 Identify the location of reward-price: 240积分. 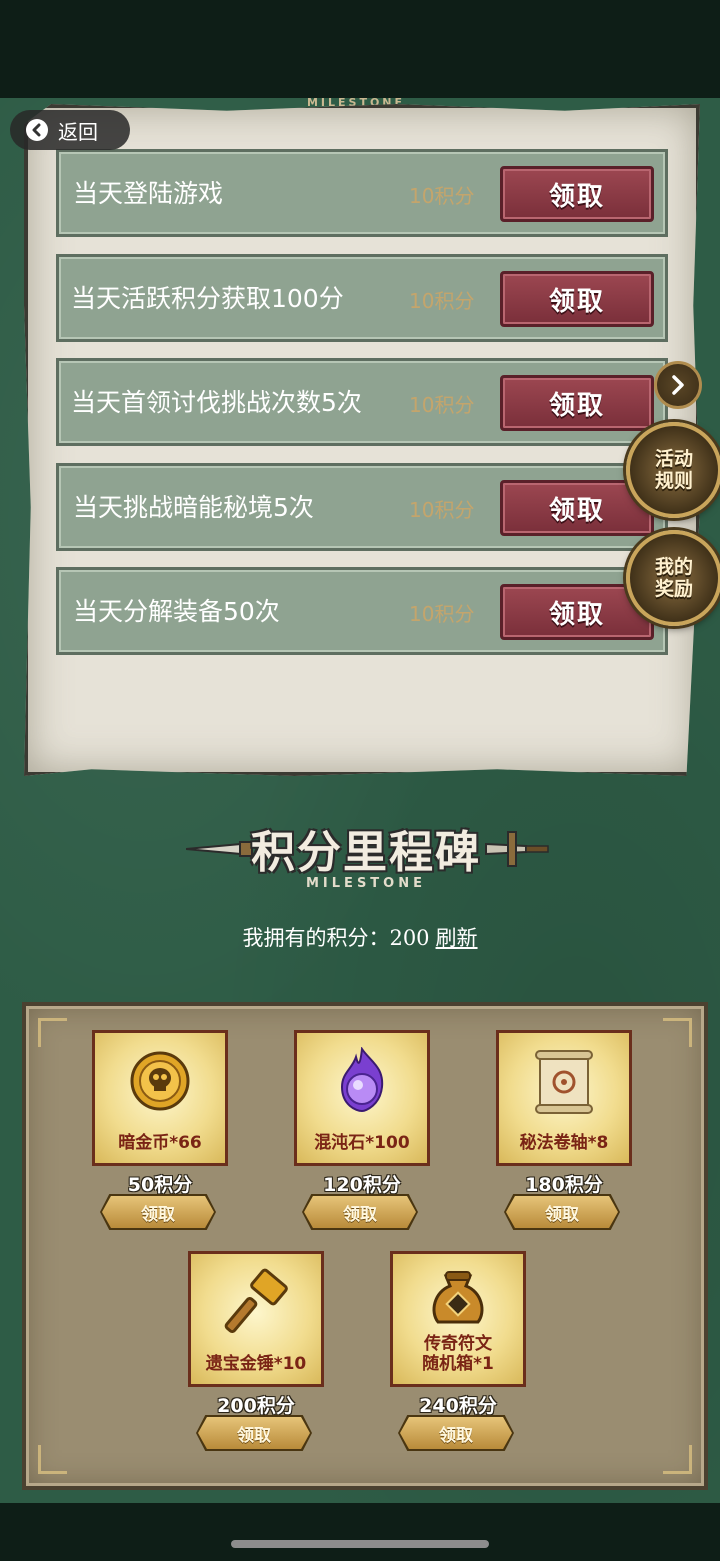
(458, 1406).